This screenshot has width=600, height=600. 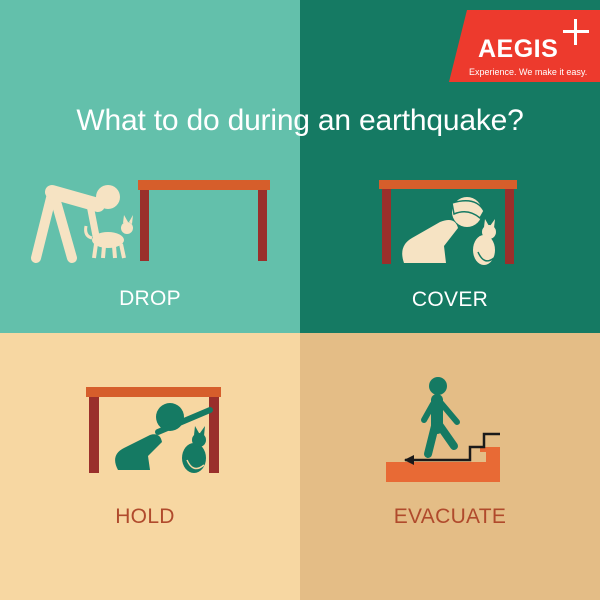 I want to click on drop-table-icon, so click(x=204, y=220).